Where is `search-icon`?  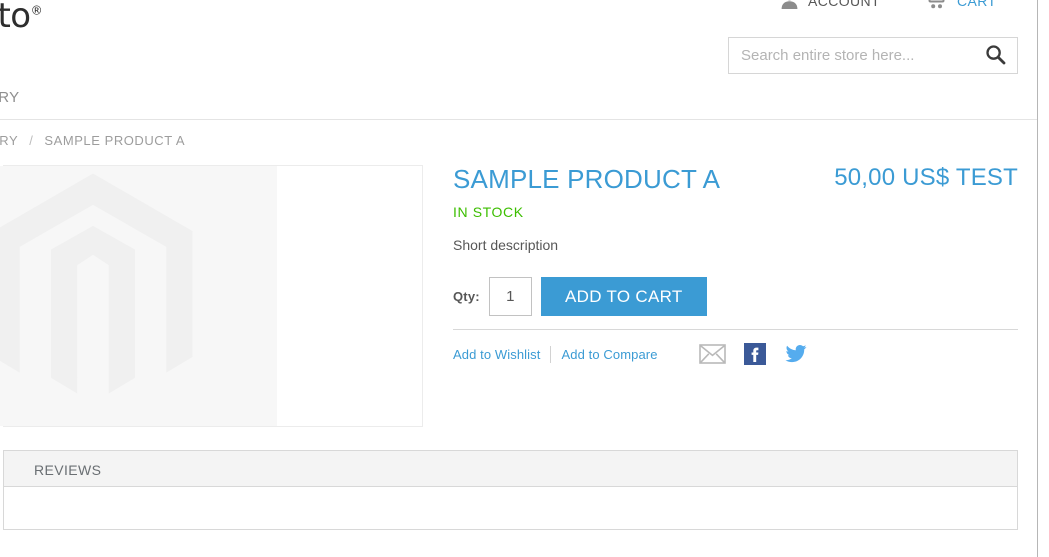
search-icon is located at coordinates (995, 56).